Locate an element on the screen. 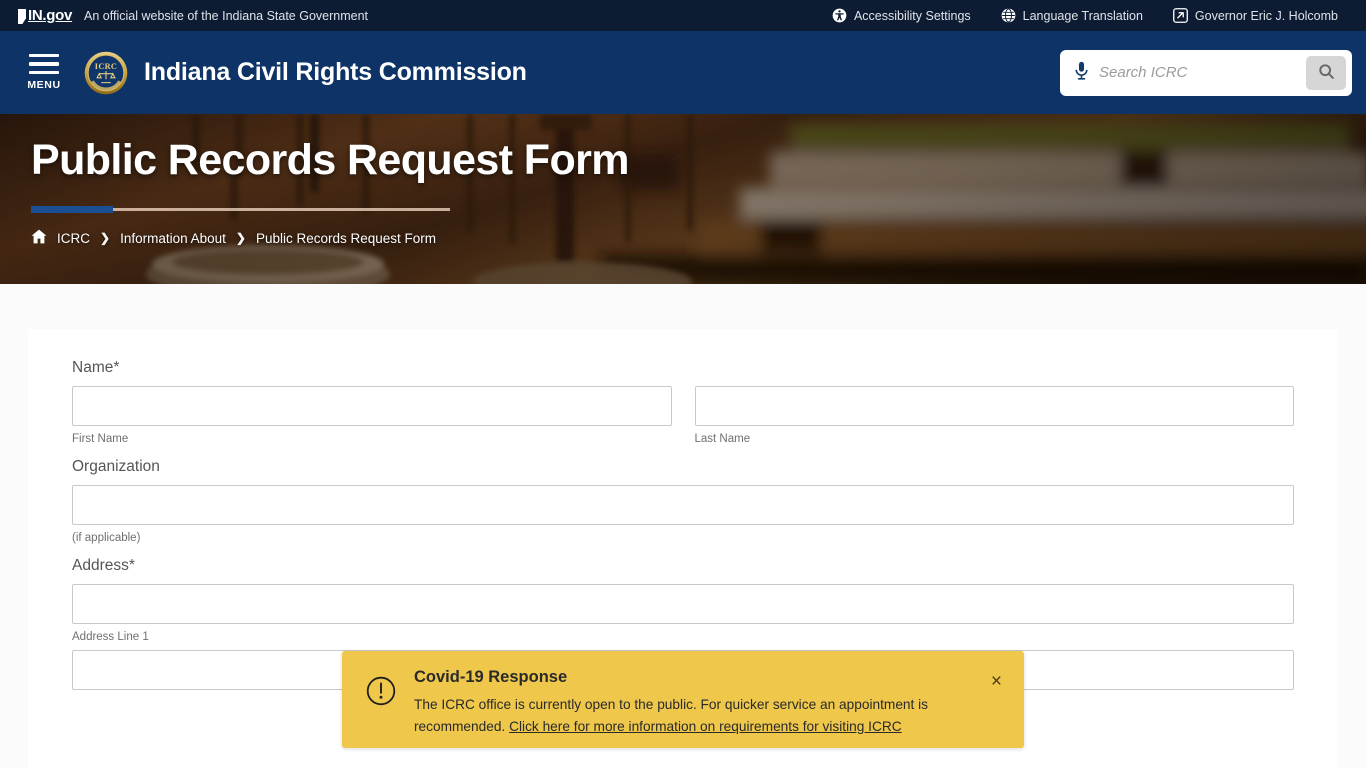  field-label-text: Address is located at coordinates (100, 565).